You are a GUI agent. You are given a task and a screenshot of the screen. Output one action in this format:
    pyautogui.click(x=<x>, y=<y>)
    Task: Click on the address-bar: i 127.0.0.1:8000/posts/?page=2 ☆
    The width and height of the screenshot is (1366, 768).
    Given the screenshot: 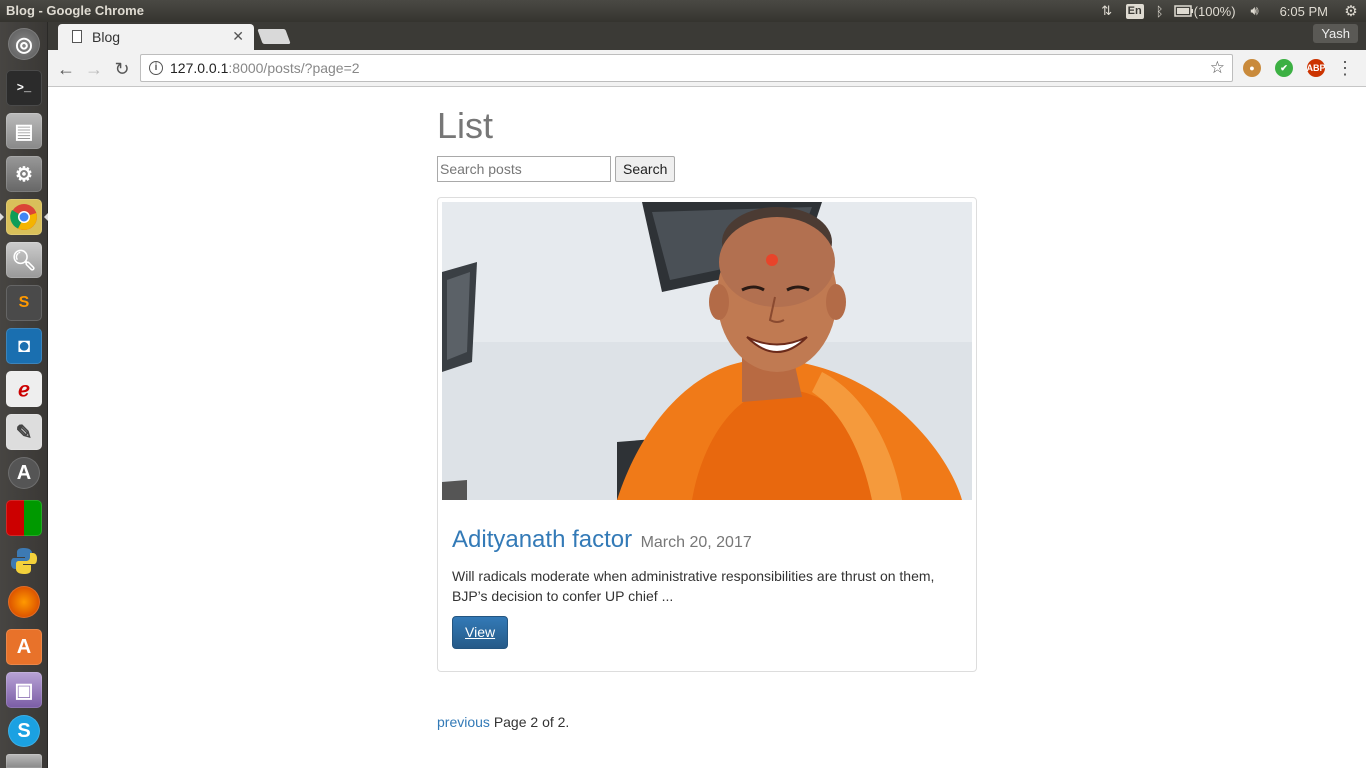 What is the action you would take?
    pyautogui.click(x=686, y=68)
    